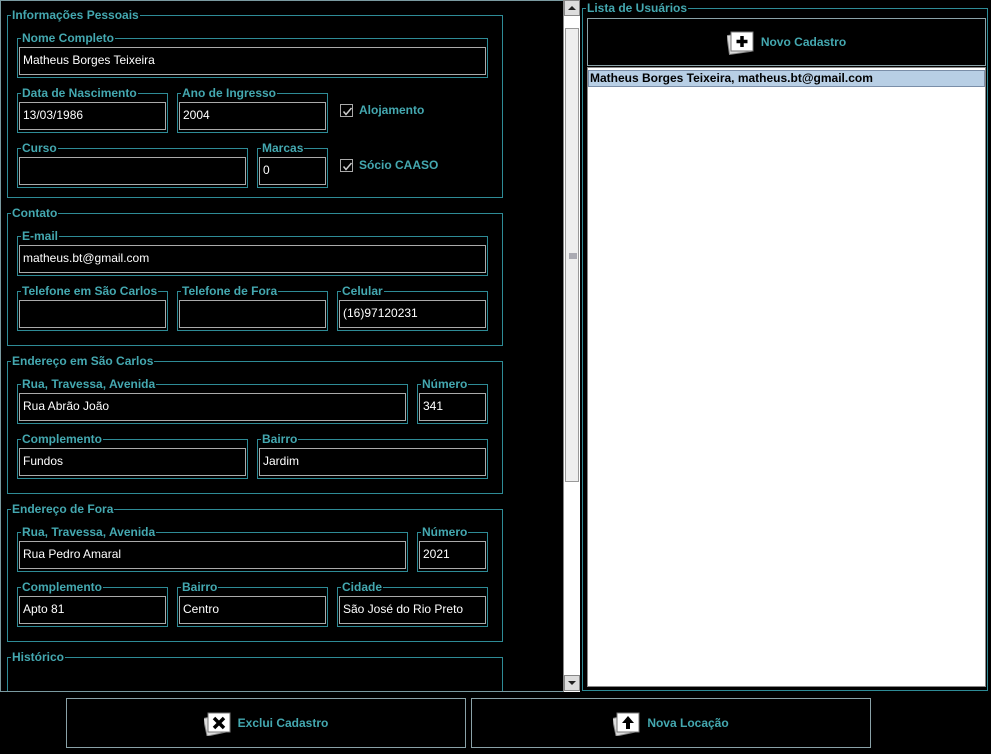 The width and height of the screenshot is (991, 754). What do you see at coordinates (252, 259) in the screenshot?
I see `email-input: matheus.bt@gmail.com` at bounding box center [252, 259].